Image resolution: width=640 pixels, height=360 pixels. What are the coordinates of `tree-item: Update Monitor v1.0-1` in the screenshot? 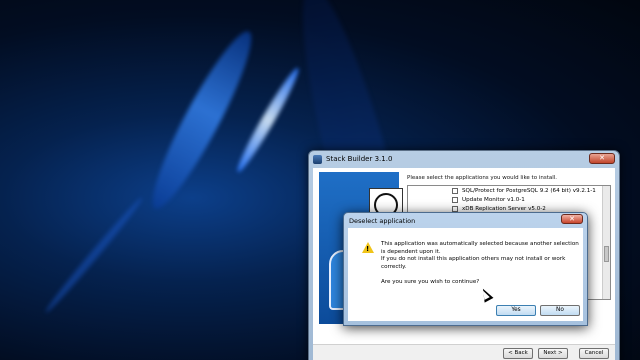 It's located at (509, 199).